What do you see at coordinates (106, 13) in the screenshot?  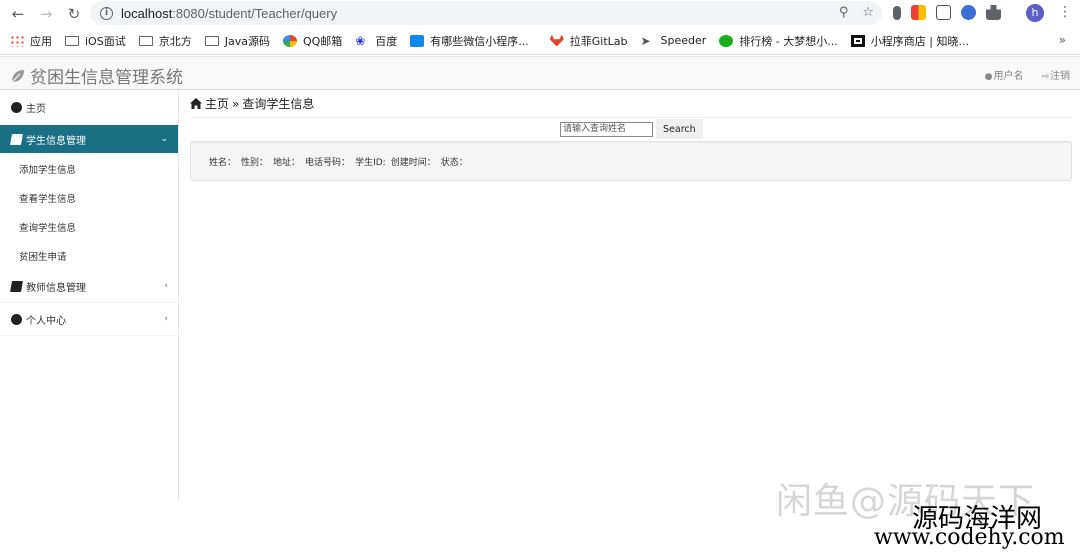 I see `site-info-icon: i` at bounding box center [106, 13].